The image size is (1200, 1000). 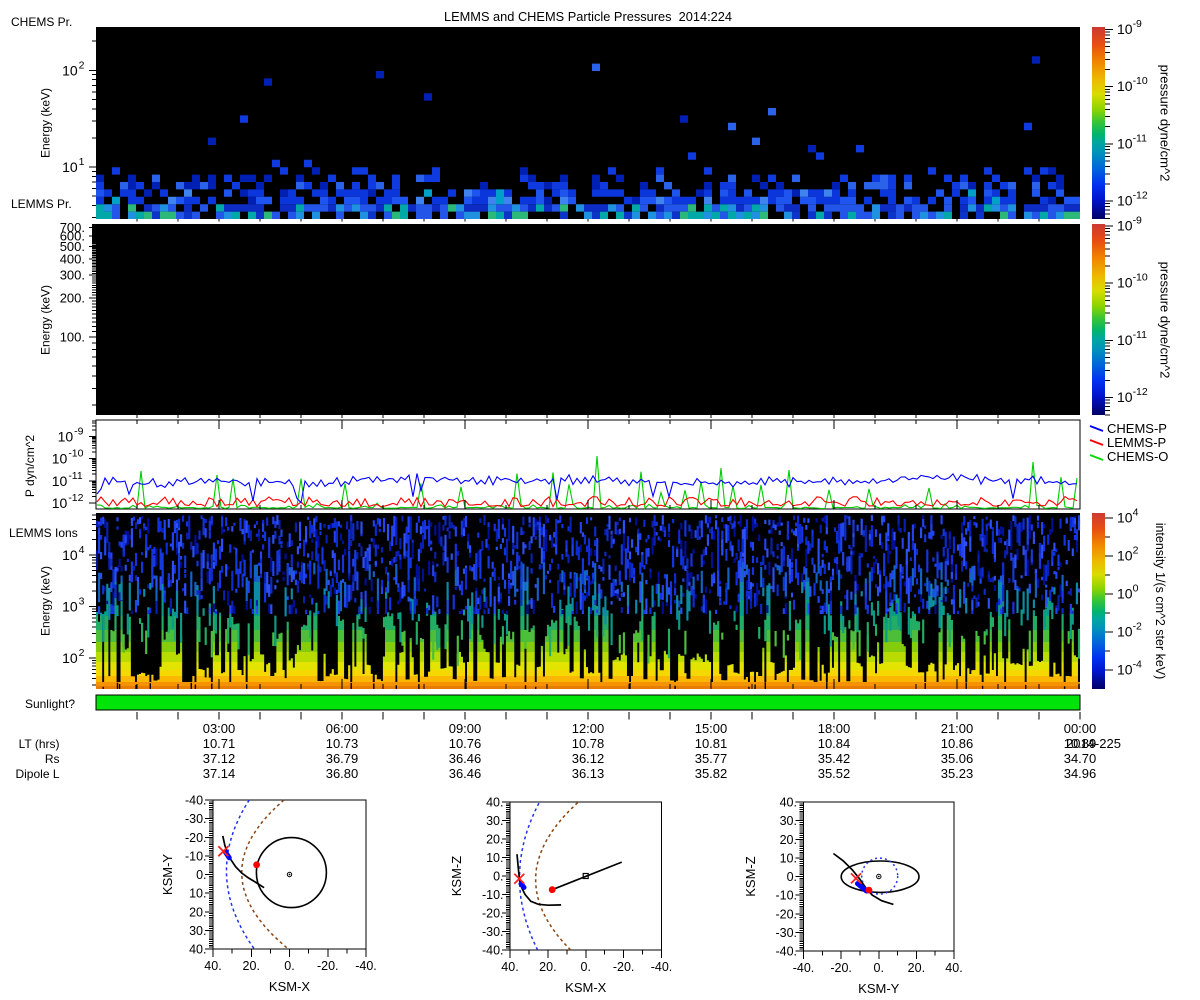 I want to click on svg-text: 06:00, so click(x=342, y=728).